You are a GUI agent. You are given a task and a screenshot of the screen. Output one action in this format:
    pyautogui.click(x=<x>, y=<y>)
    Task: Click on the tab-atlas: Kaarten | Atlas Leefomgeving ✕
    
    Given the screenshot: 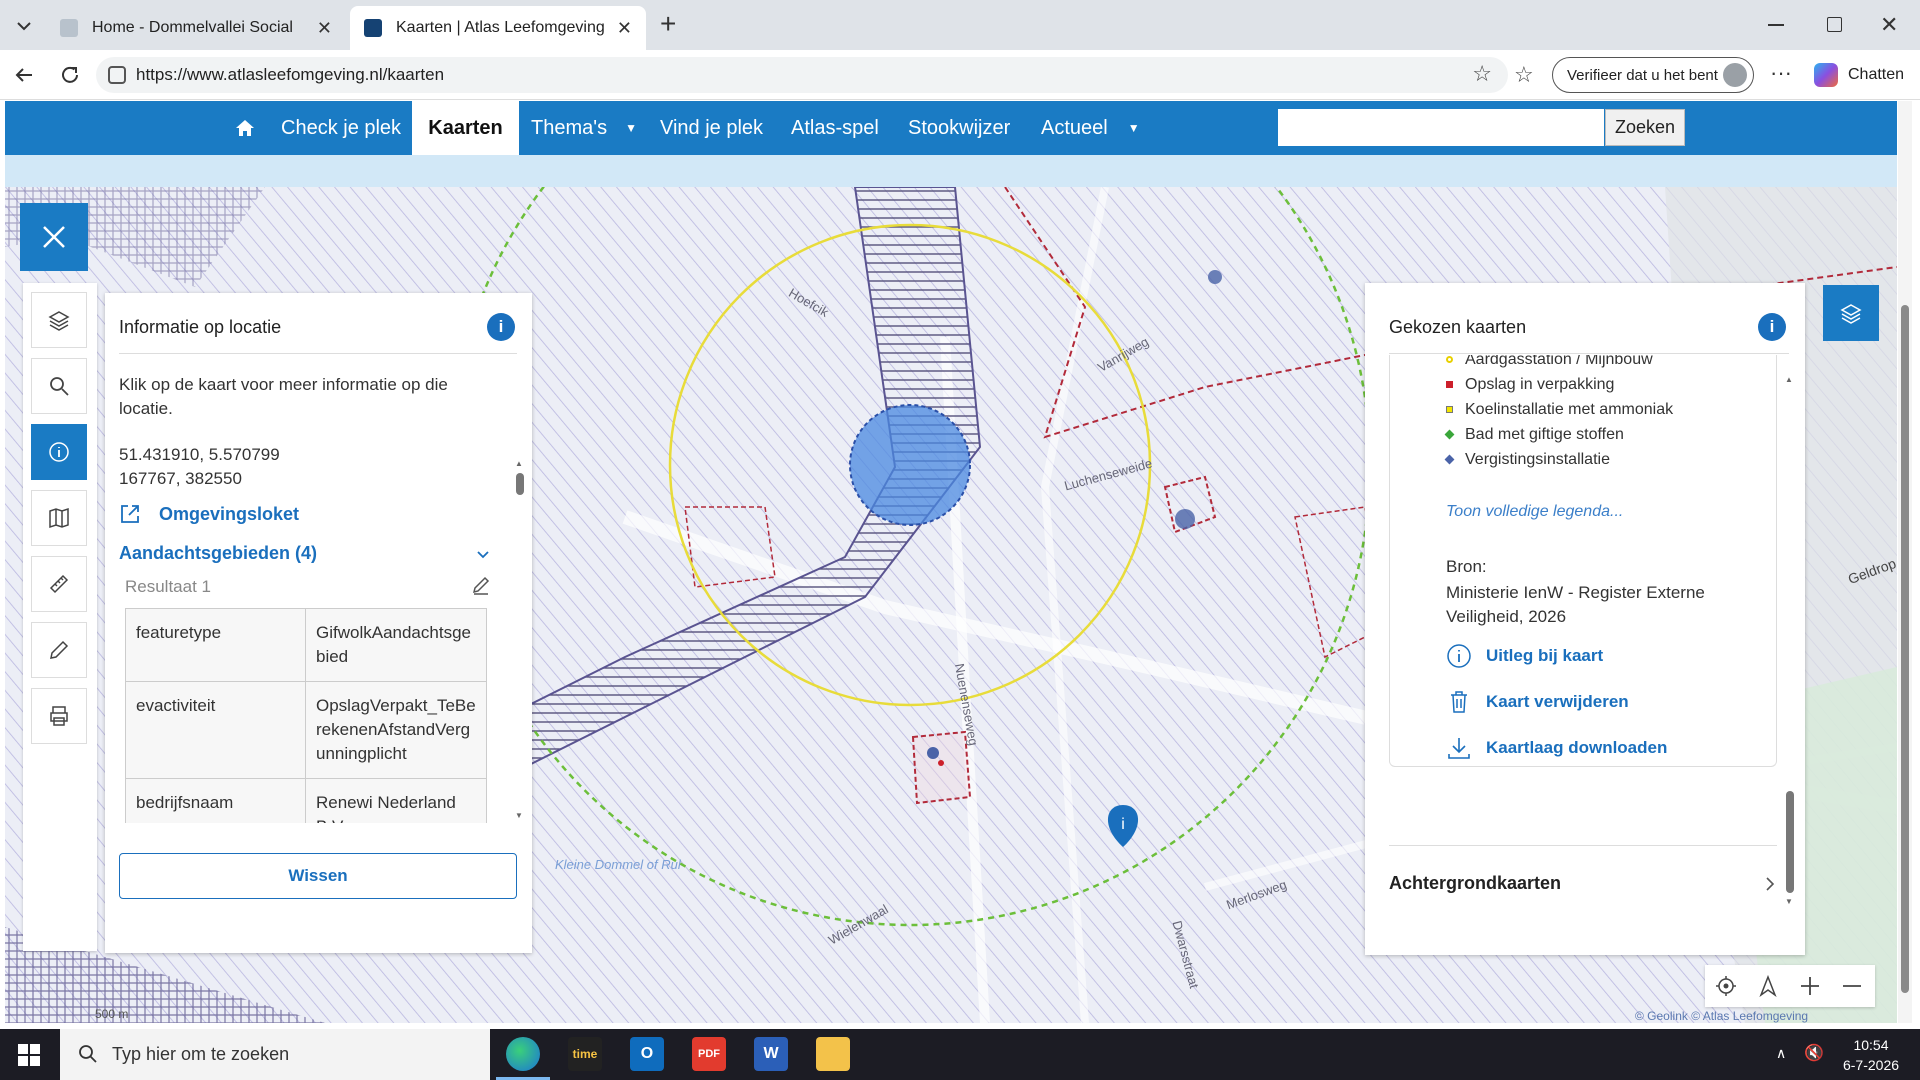 What is the action you would take?
    pyautogui.click(x=498, y=28)
    